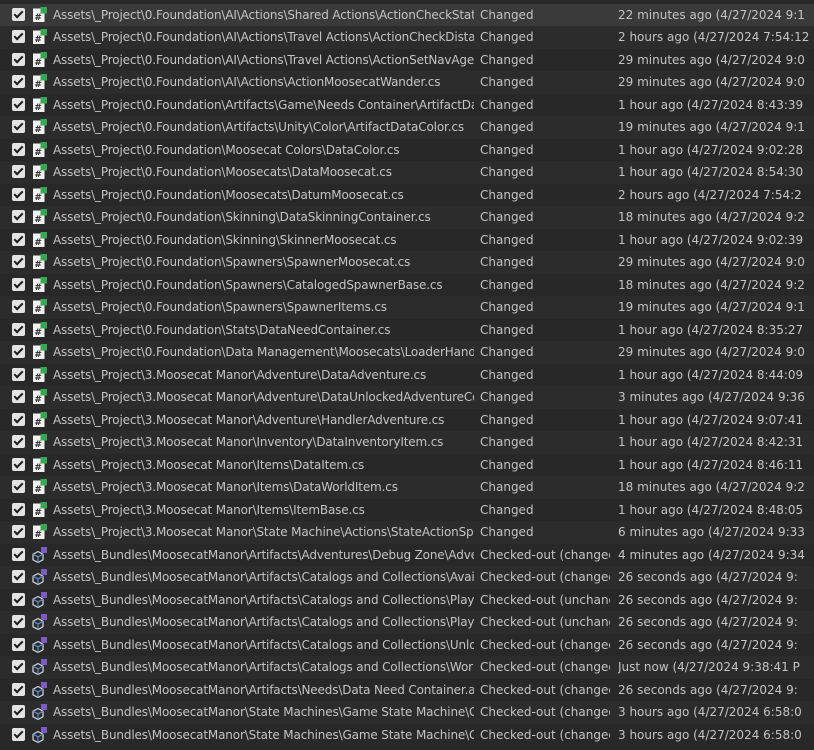  What do you see at coordinates (711, 284) in the screenshot?
I see `date-modified: 18 minutes ago (4/27/2024 9:2` at bounding box center [711, 284].